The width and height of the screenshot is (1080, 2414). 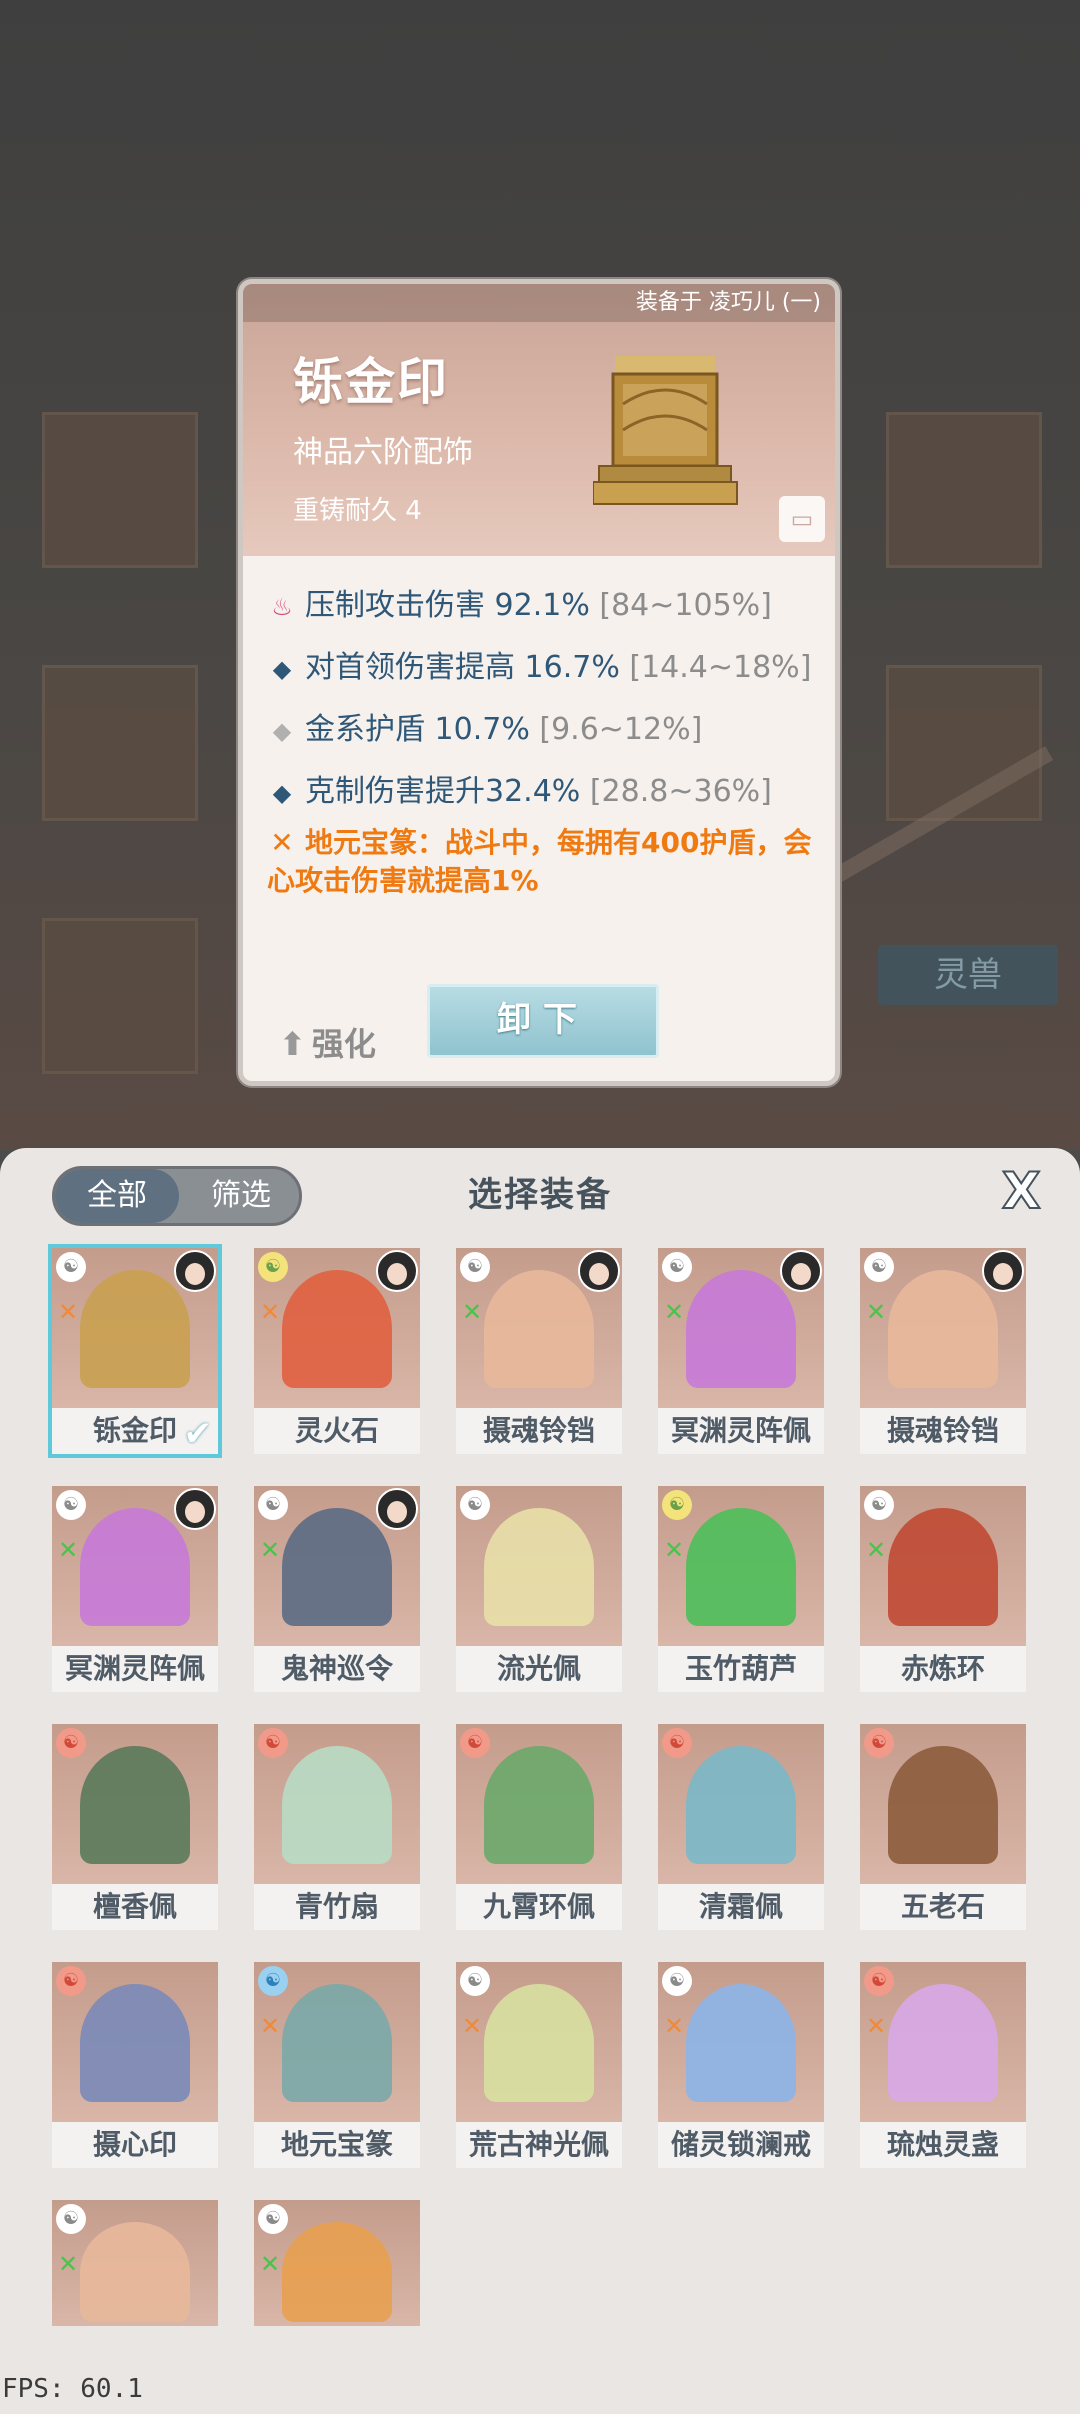 I want to click on stat-text: 对首领伤害提高 16.7%, so click(x=467, y=667).